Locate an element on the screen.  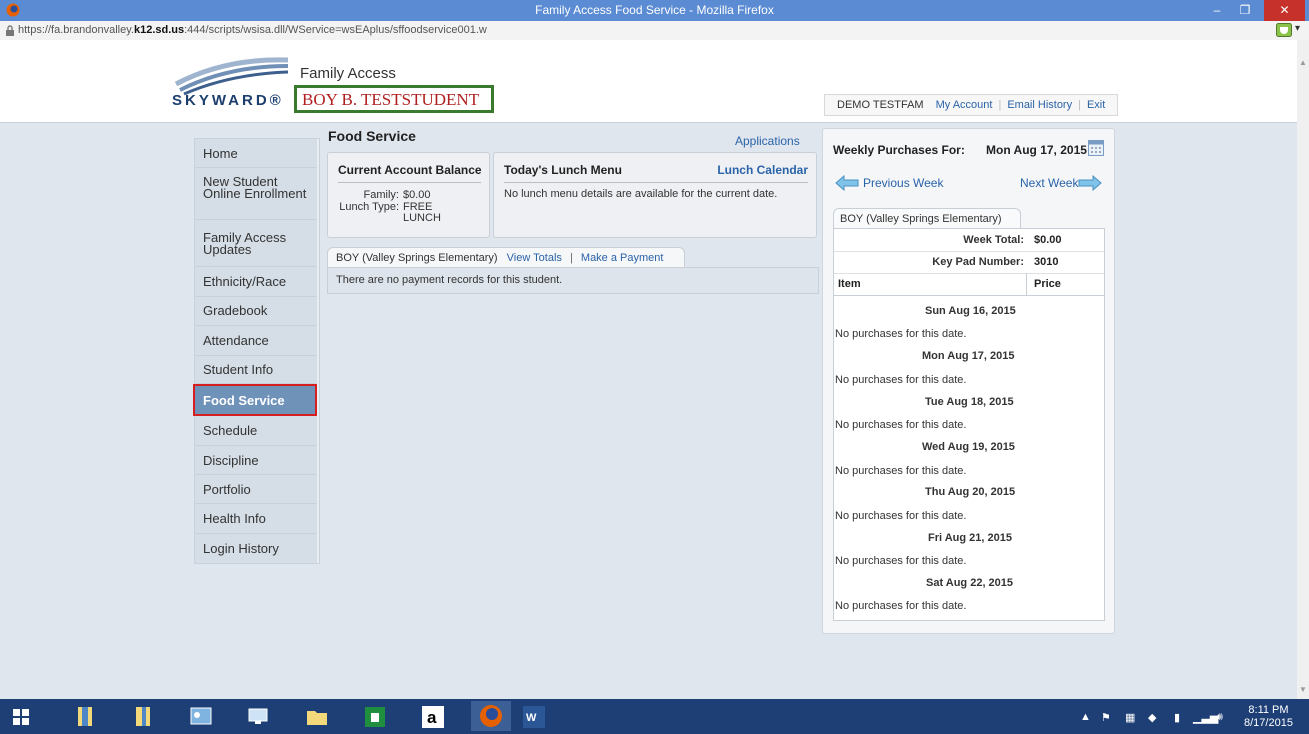
firefox-icon is located at coordinates (491, 716).